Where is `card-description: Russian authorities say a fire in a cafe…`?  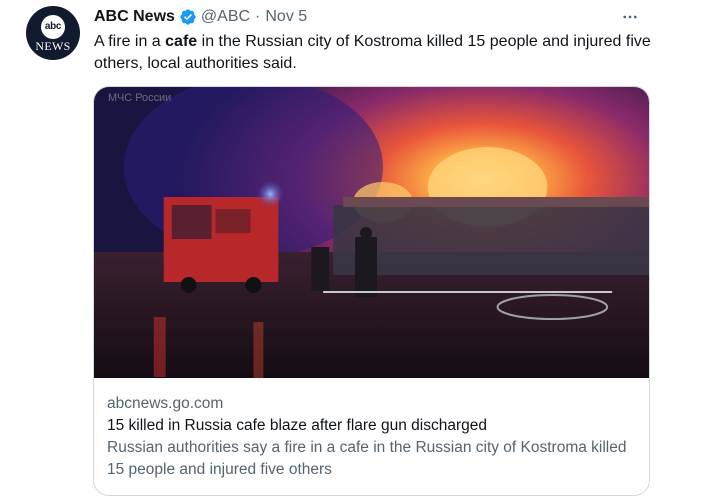
card-description: Russian authorities say a fire in a cafe… is located at coordinates (367, 458).